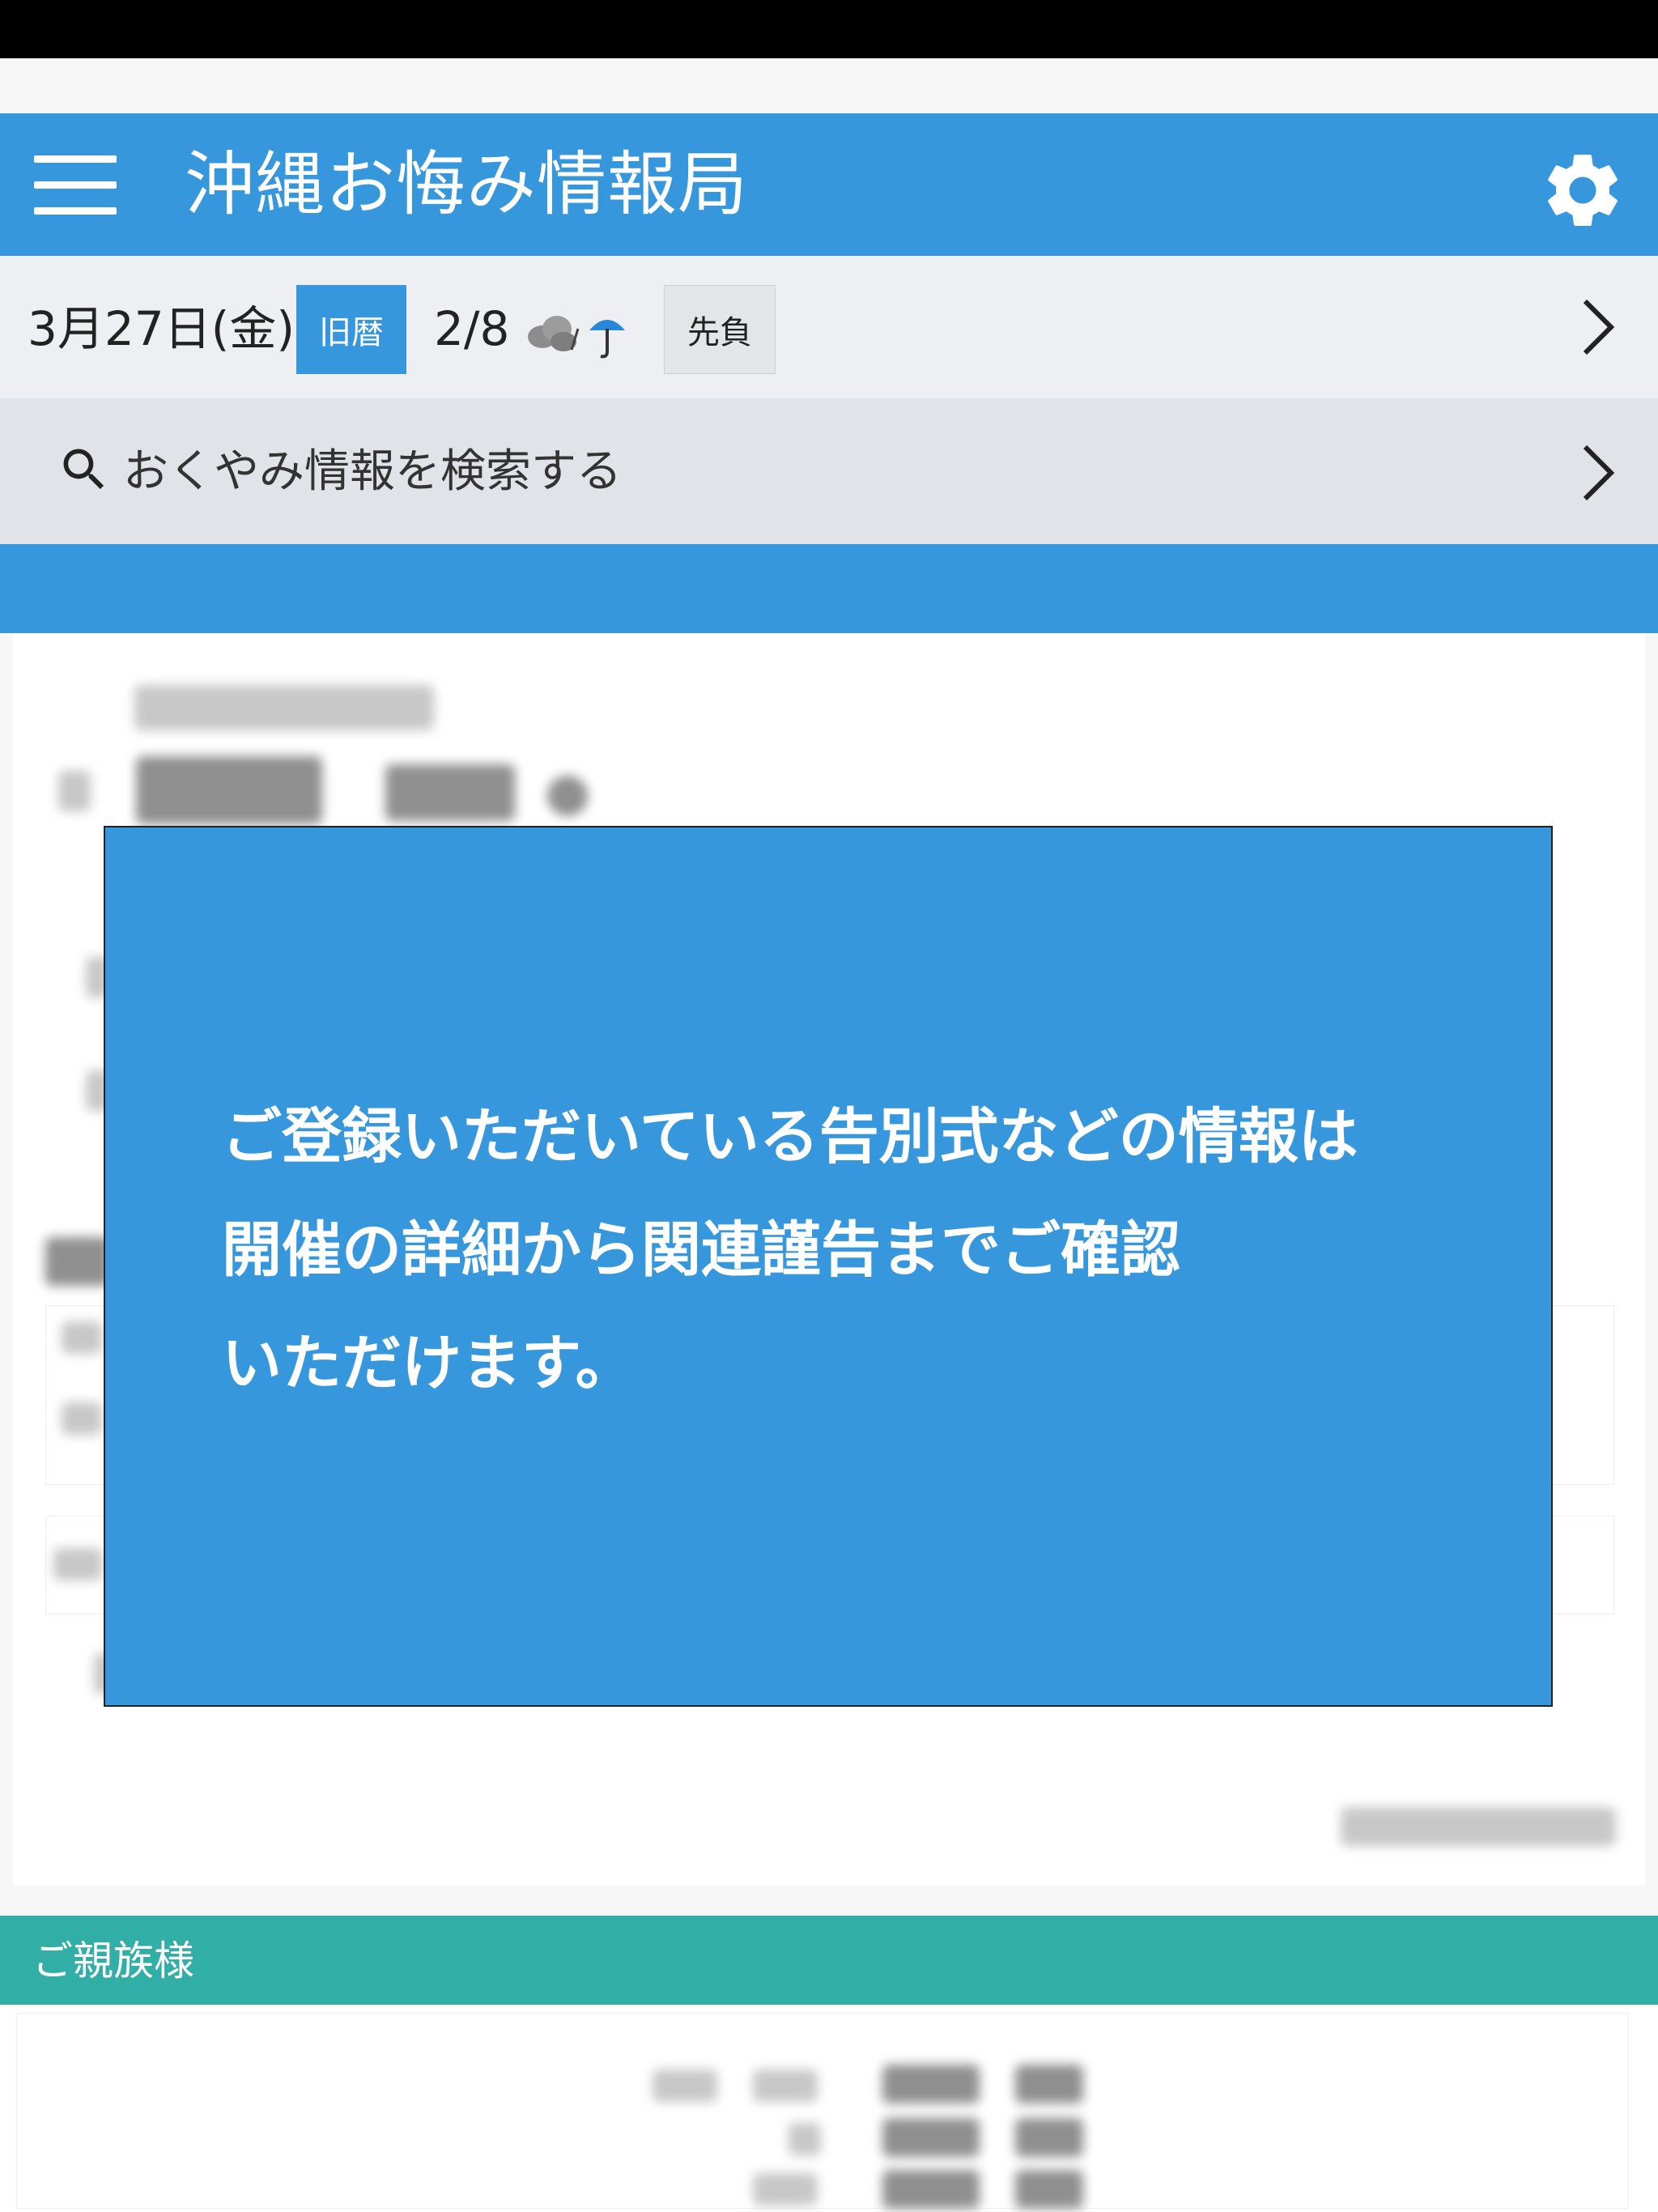 The height and width of the screenshot is (2212, 1658). What do you see at coordinates (351, 330) in the screenshot?
I see `kyureki-badge: 旧暦` at bounding box center [351, 330].